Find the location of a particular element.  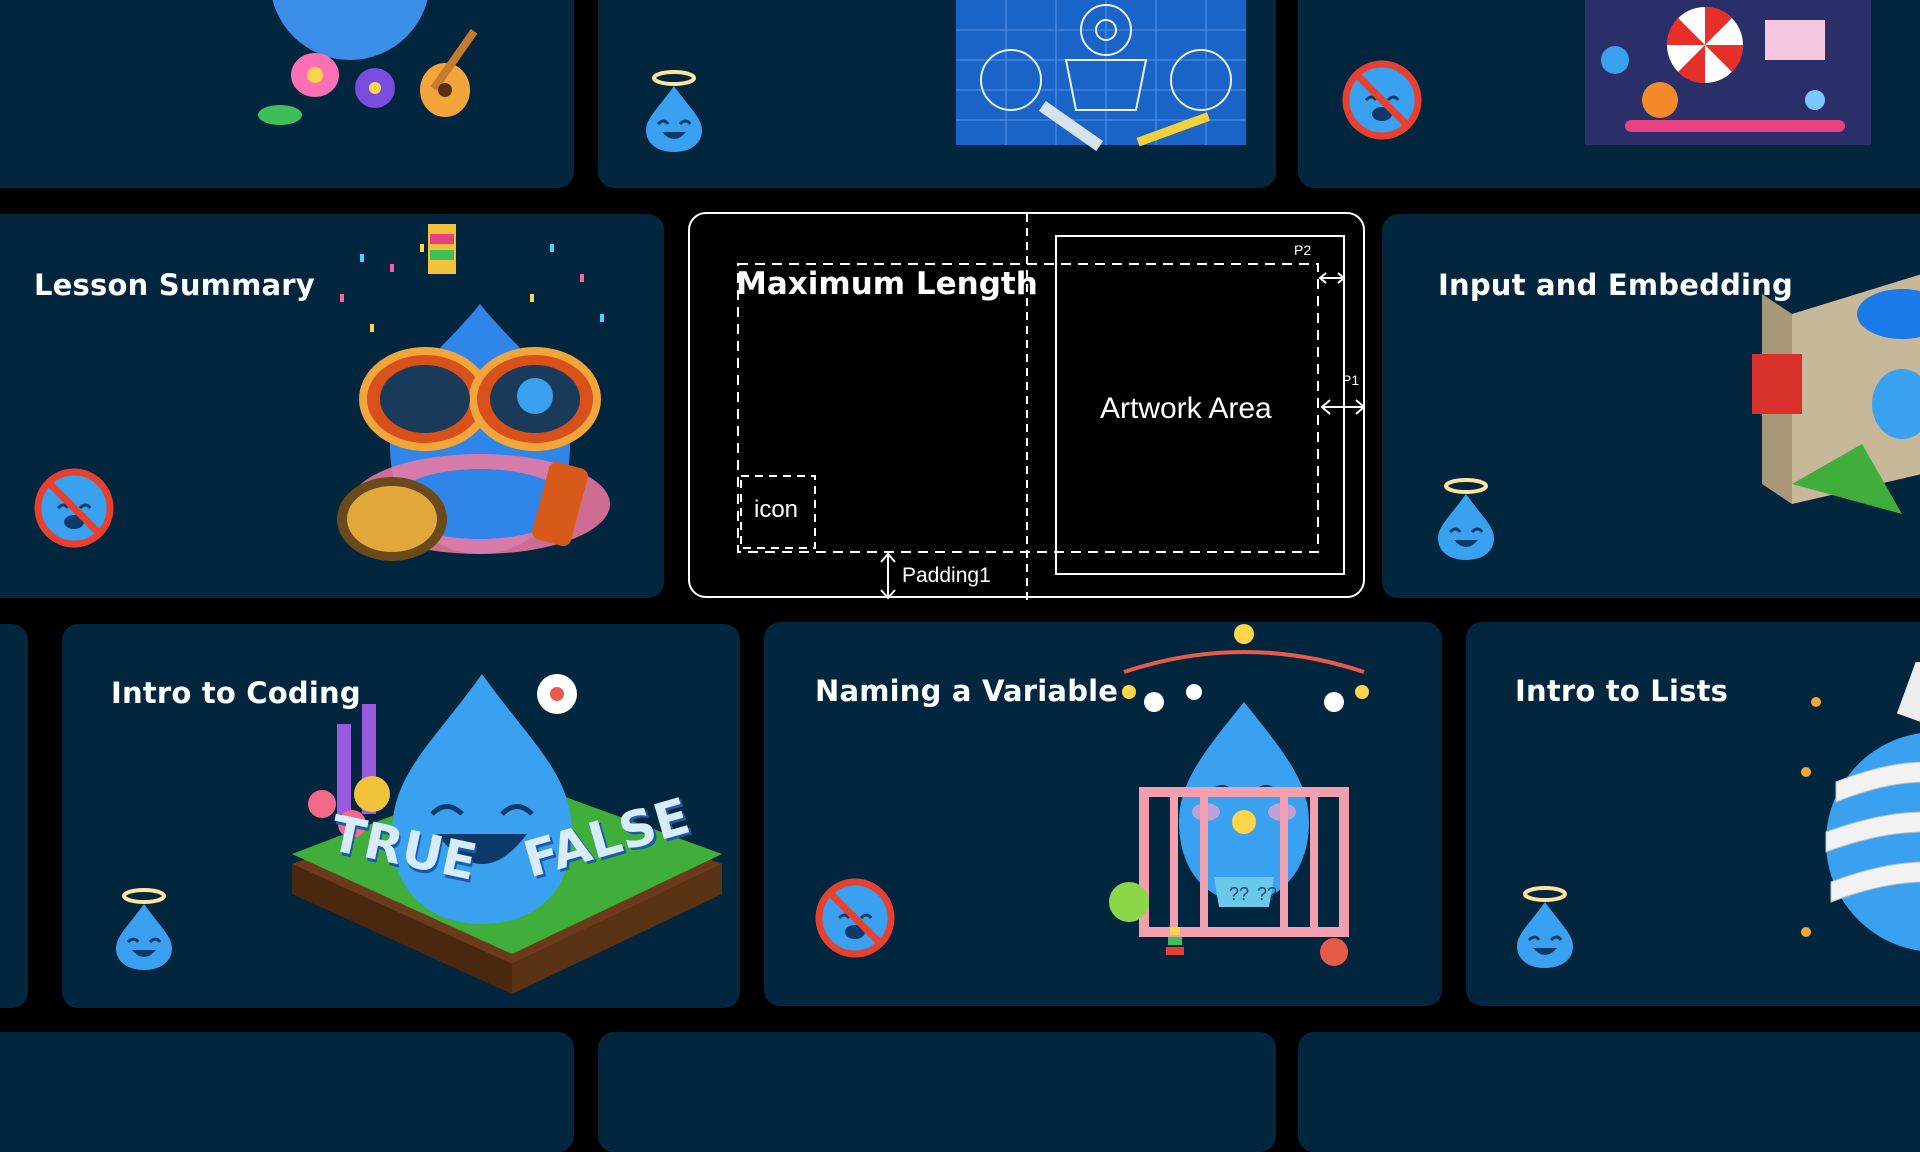

party-drop-artwork is located at coordinates (473, 392).